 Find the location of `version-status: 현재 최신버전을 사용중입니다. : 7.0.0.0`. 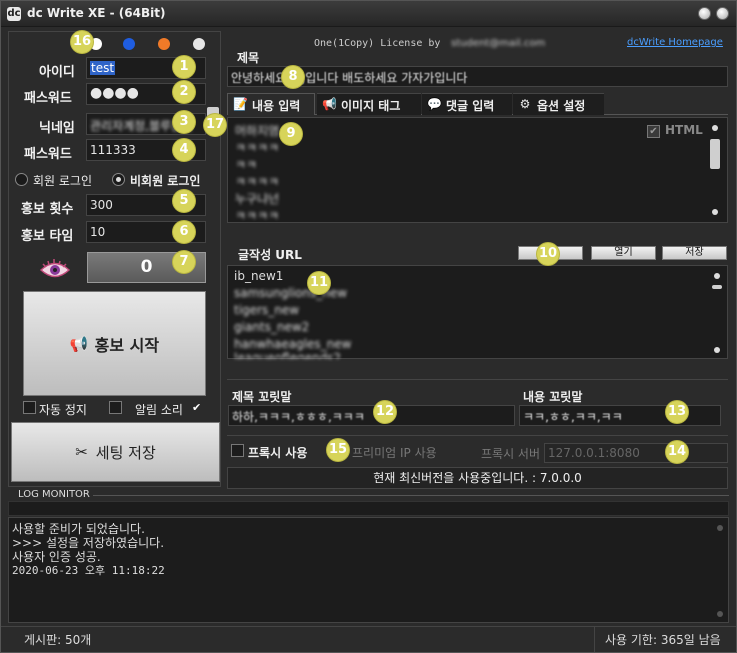

version-status: 현재 최신버전을 사용중입니다. : 7.0.0.0 is located at coordinates (477, 478).